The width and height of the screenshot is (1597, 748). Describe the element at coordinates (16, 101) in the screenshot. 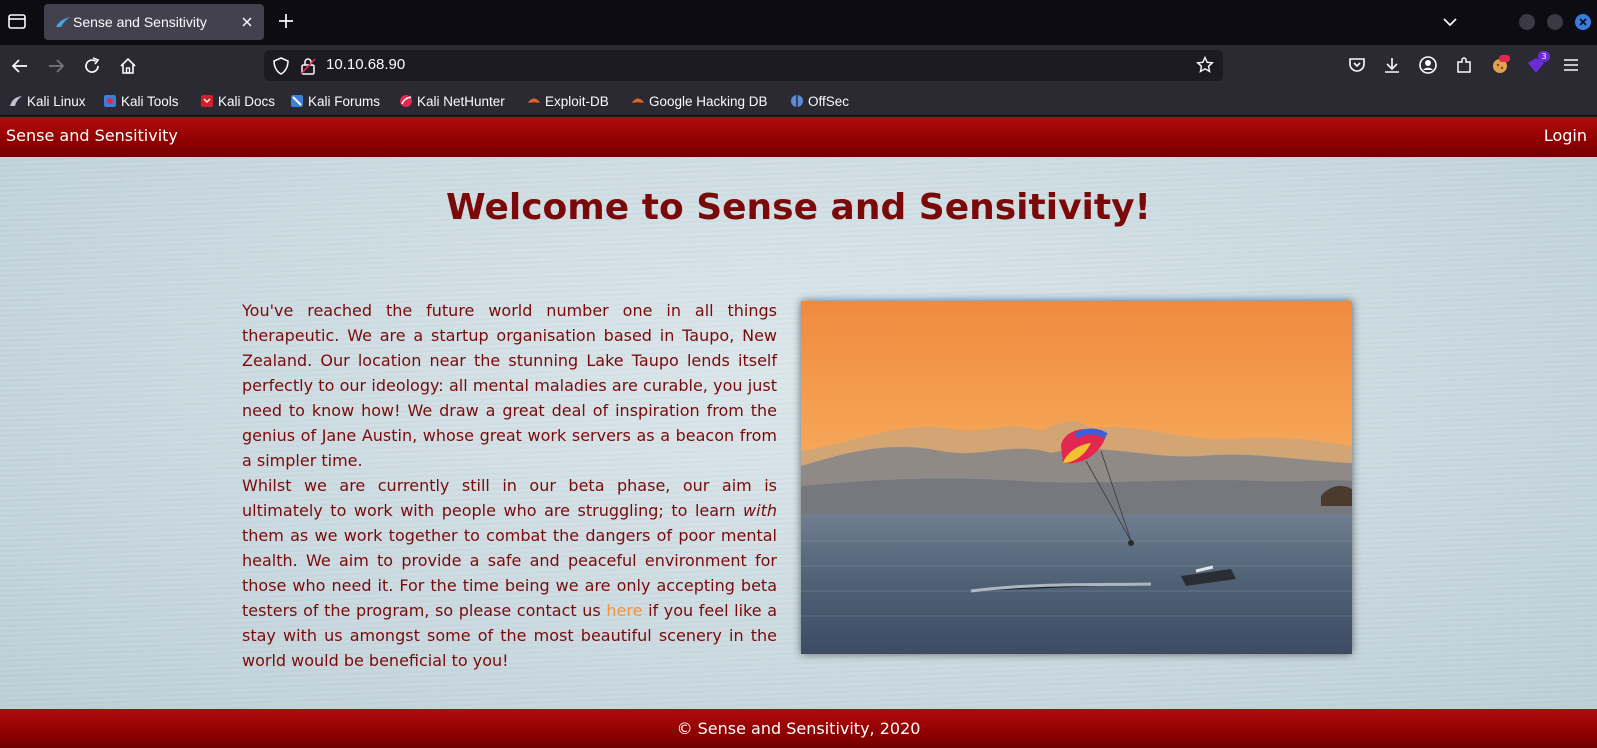

I see `kali-dragon-icon` at that location.